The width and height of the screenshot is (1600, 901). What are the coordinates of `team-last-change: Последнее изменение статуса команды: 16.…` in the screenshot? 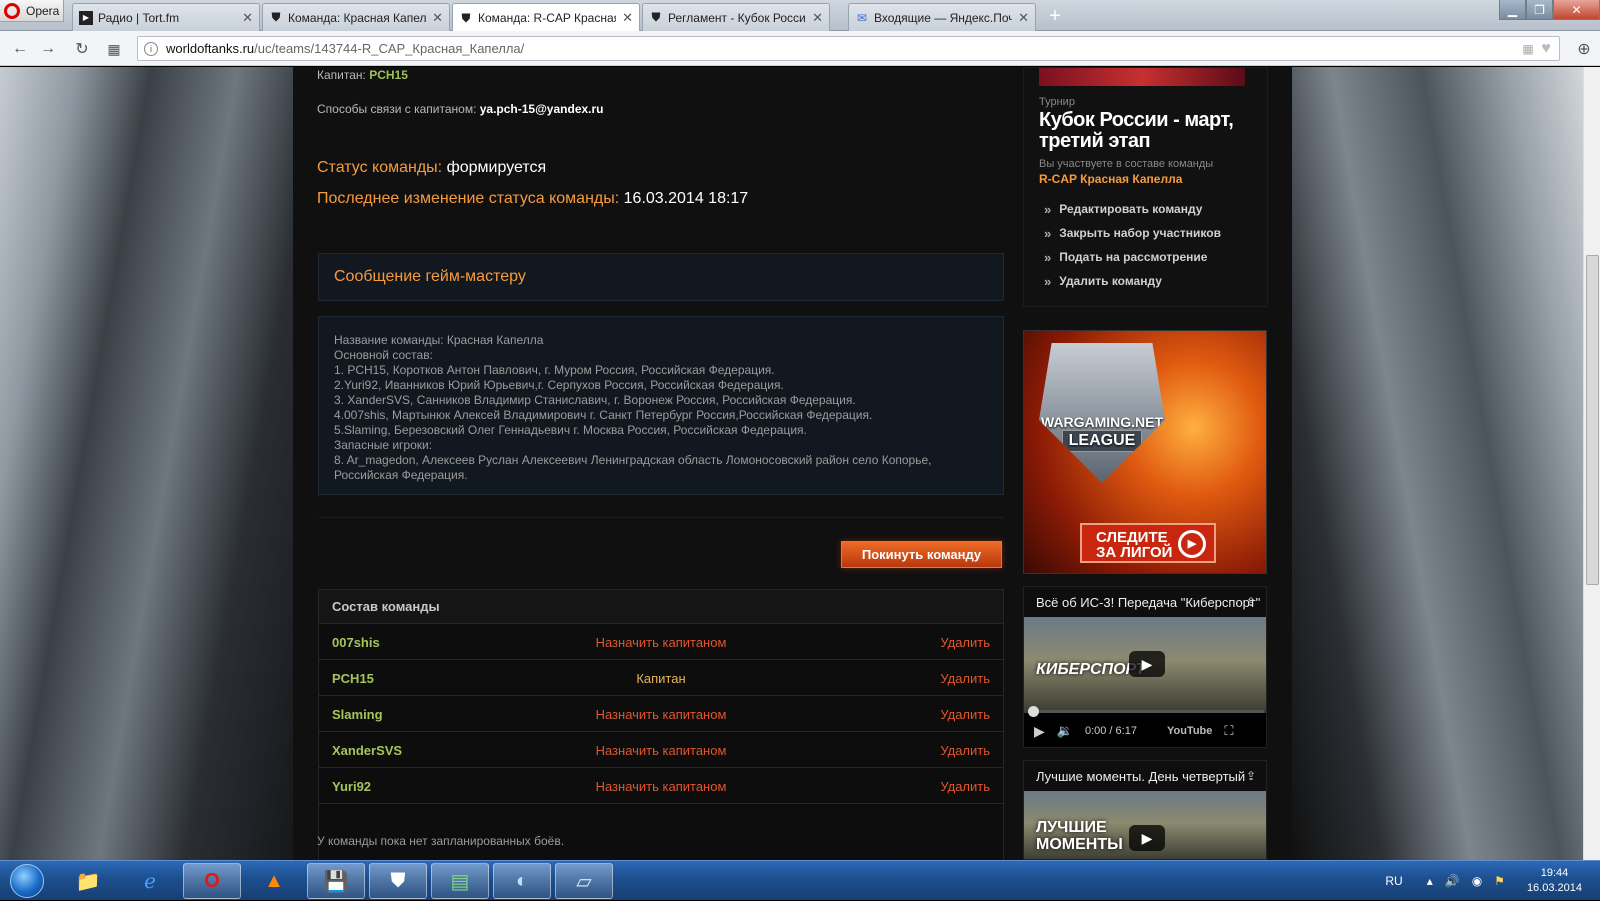 It's located at (533, 198).